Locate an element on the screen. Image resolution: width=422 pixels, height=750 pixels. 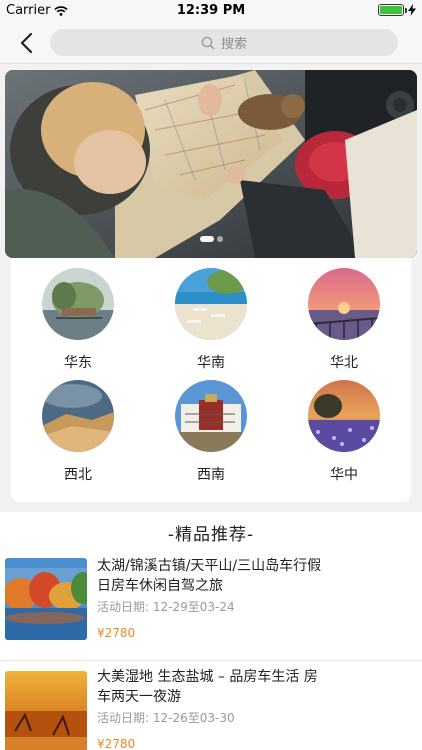
status-time: 12:39 PM is located at coordinates (211, 10).